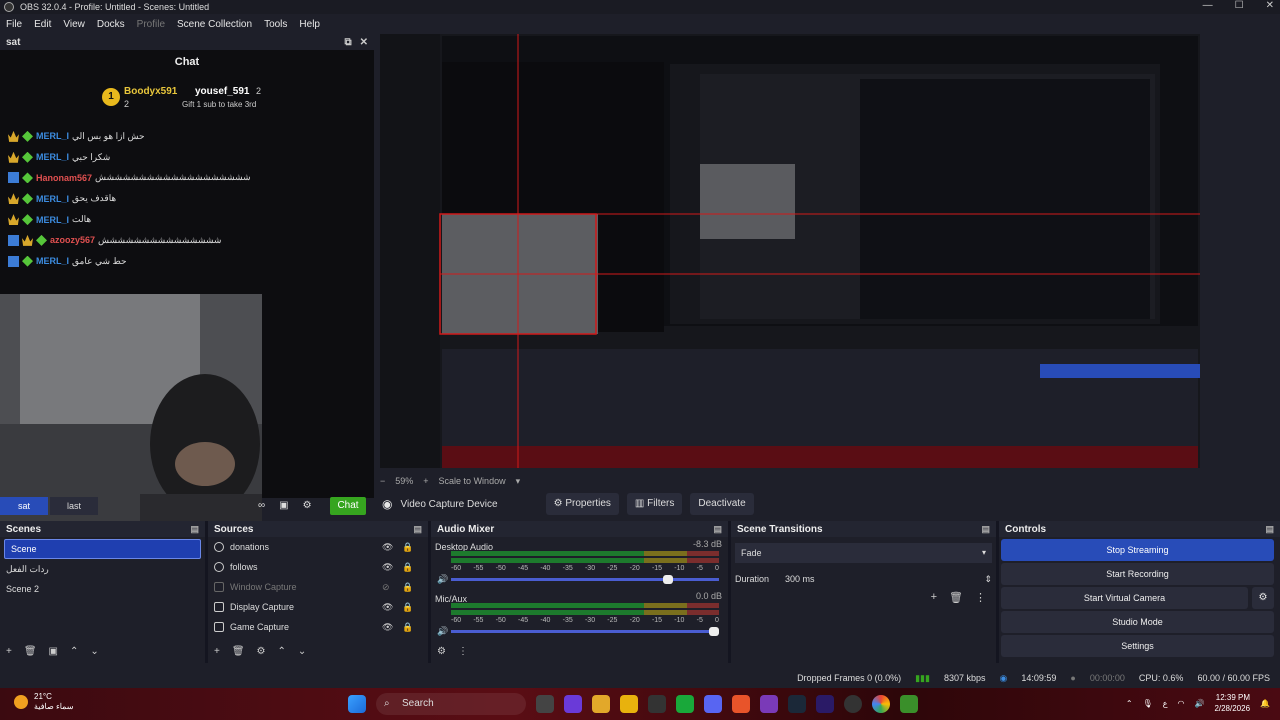 The width and height of the screenshot is (1280, 720). What do you see at coordinates (150, 91) in the screenshot?
I see `gift-user-1: Boodyx591` at bounding box center [150, 91].